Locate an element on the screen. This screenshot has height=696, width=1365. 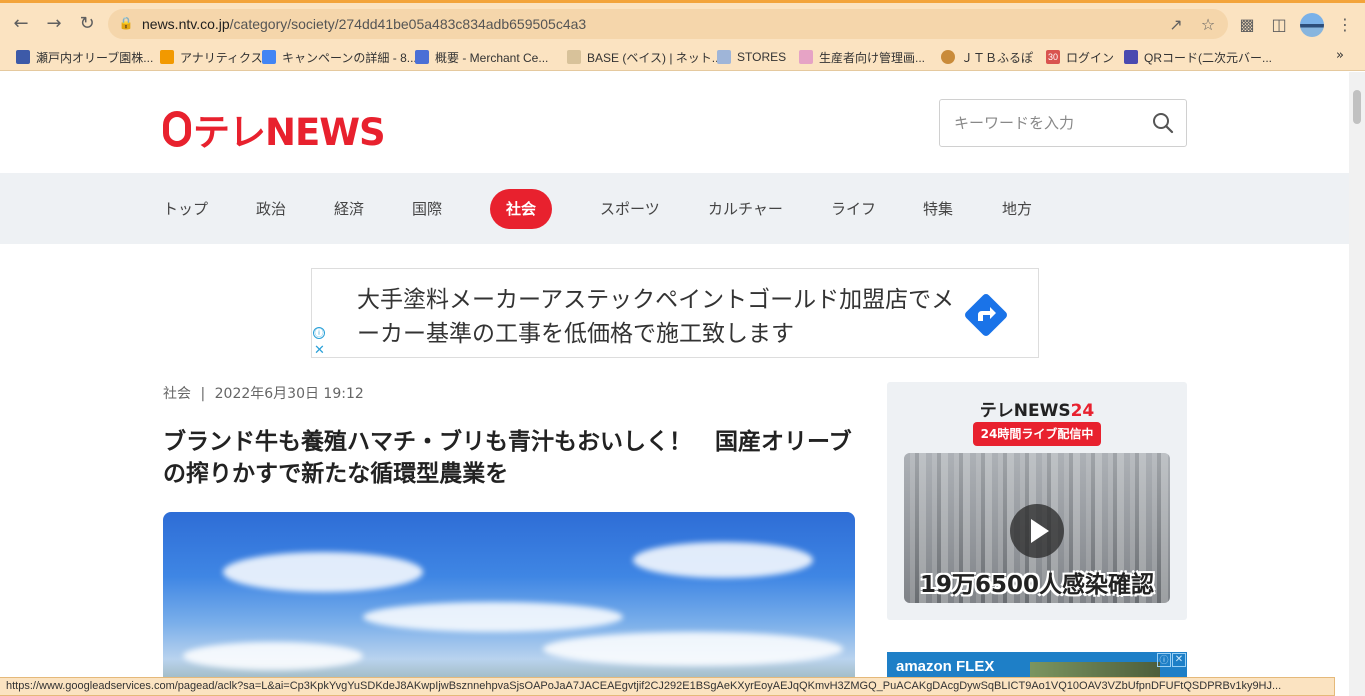
nav-item-life: ライフ is located at coordinates (853, 208).